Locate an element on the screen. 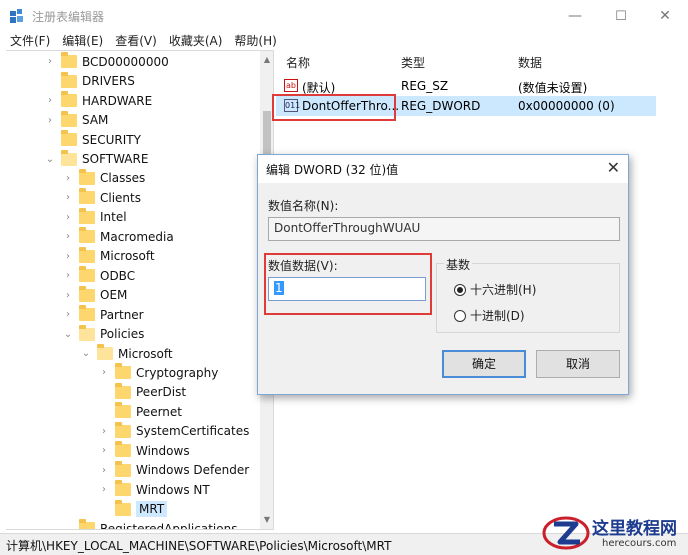 Image resolution: width=688 pixels, height=555 pixels. column-type: 类型 is located at coordinates (413, 62).